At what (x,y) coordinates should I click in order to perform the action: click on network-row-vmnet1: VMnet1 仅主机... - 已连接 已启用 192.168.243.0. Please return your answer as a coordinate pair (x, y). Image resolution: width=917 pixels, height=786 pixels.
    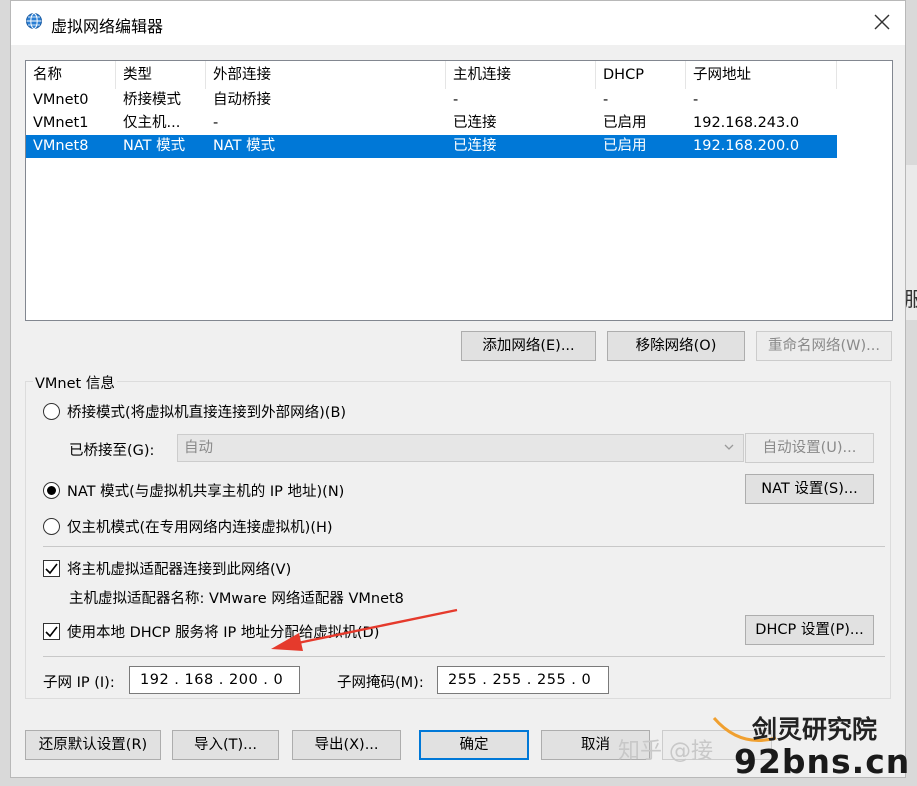
    Looking at the image, I should click on (431, 123).